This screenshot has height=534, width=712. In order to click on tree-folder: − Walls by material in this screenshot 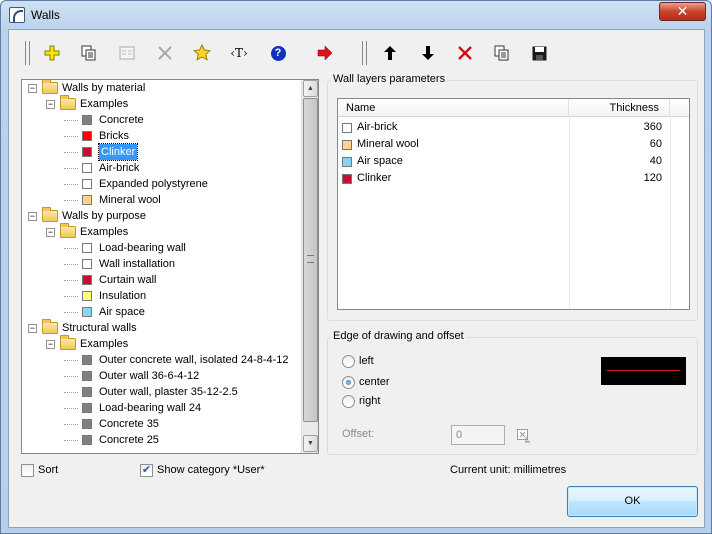, I will do `click(86, 88)`.